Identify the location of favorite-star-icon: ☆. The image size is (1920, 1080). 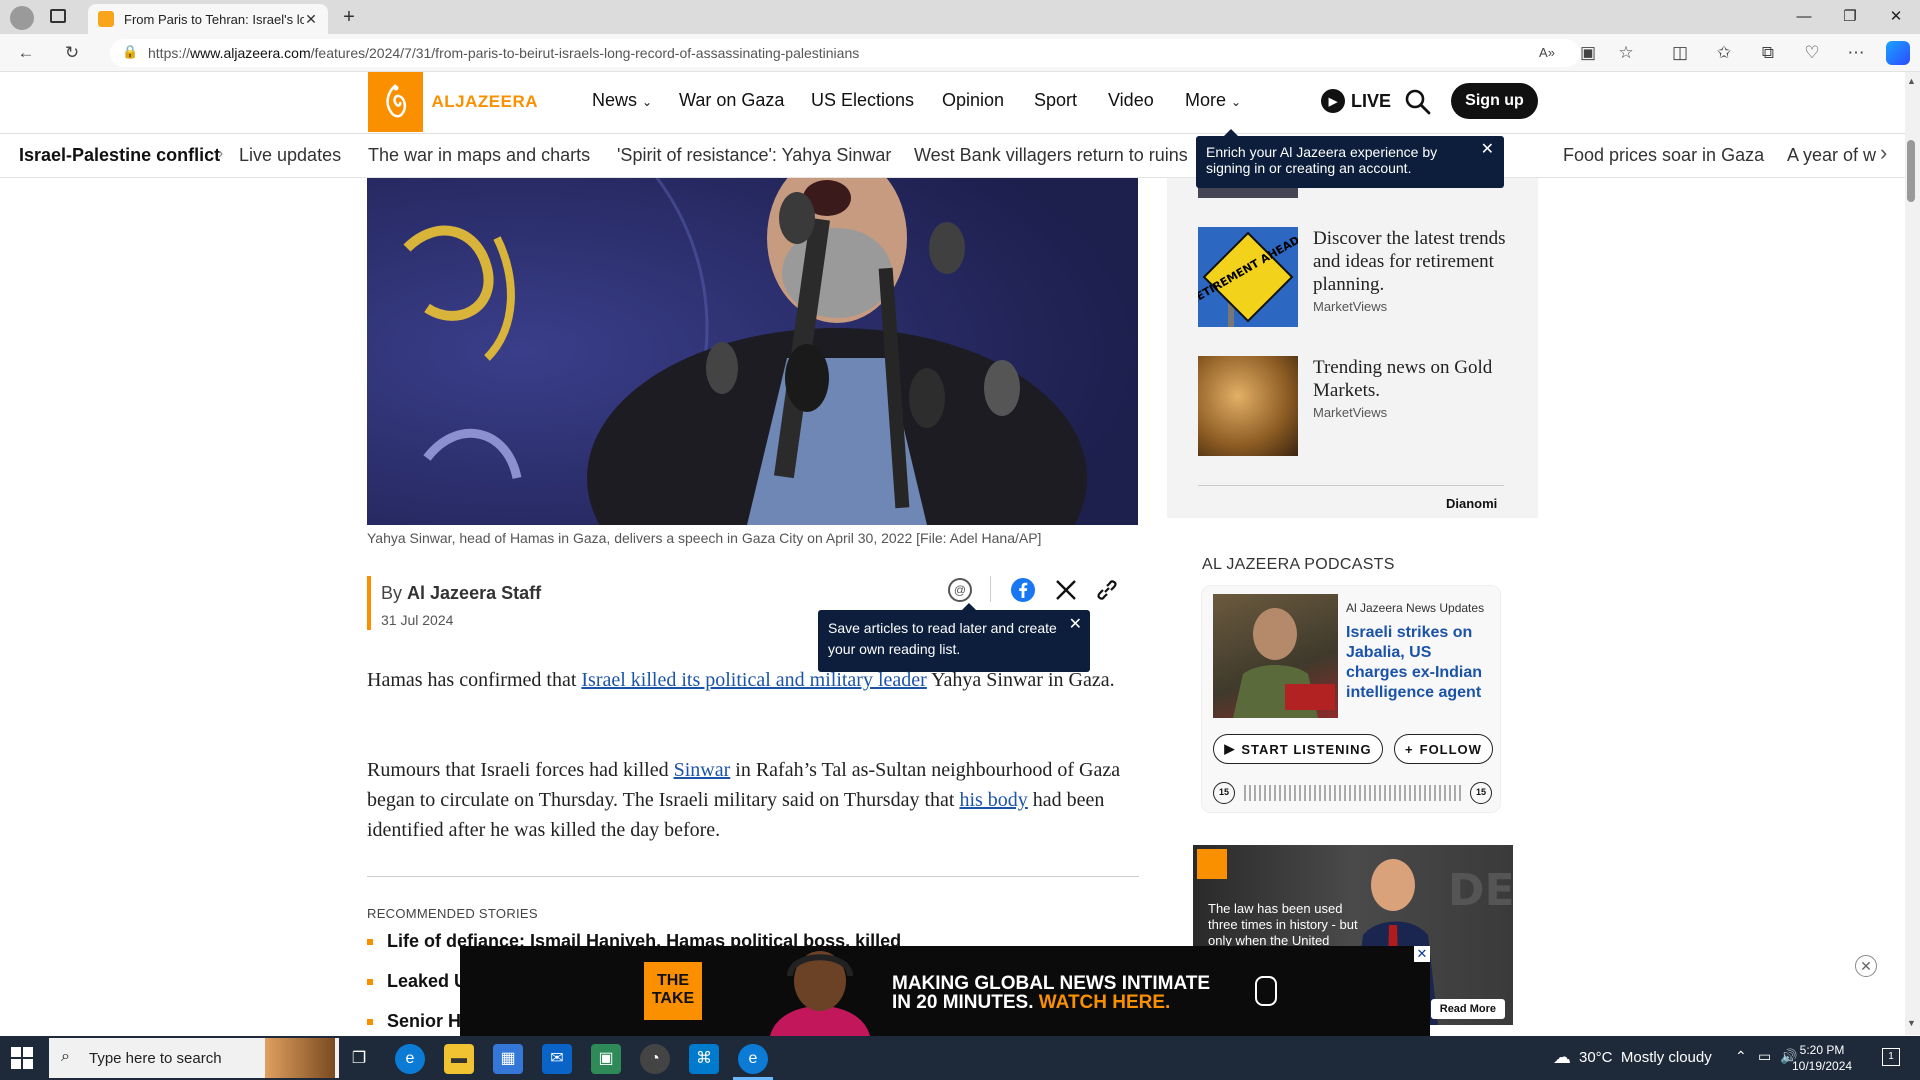
(1626, 53).